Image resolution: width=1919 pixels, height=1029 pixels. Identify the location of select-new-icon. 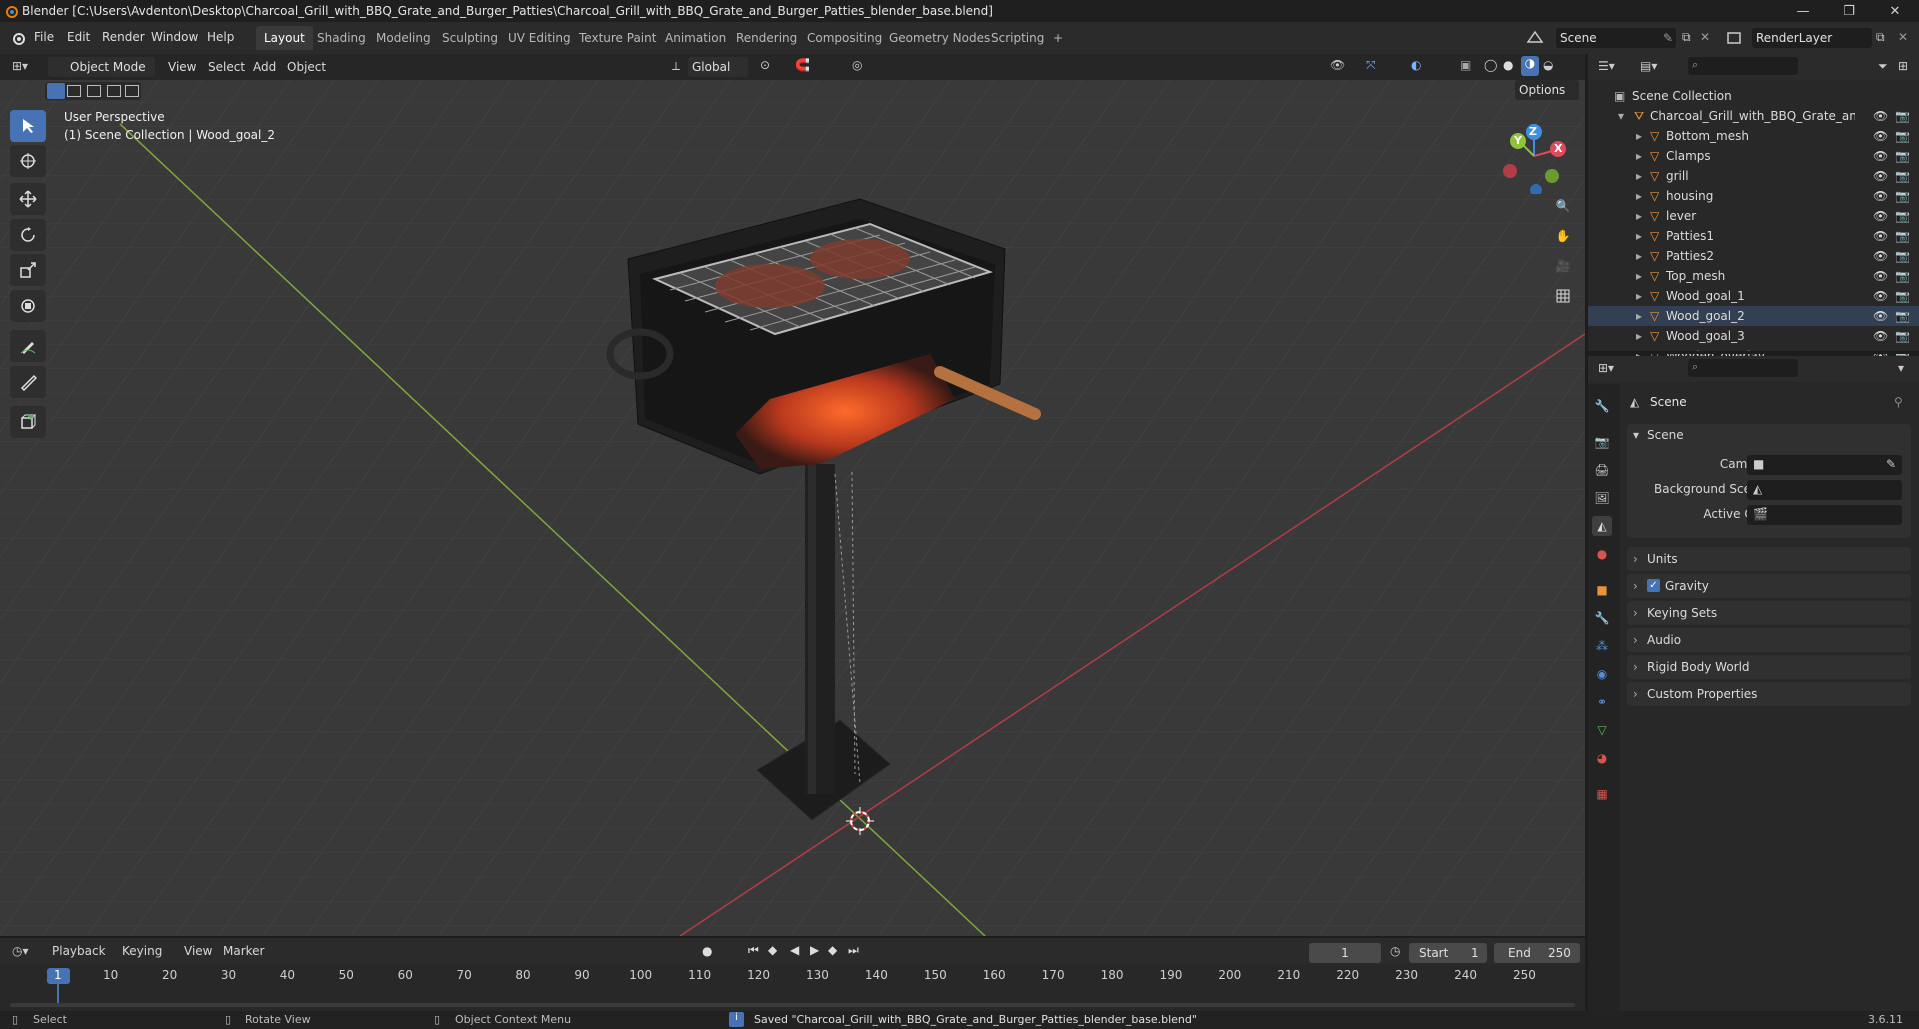
(56, 91).